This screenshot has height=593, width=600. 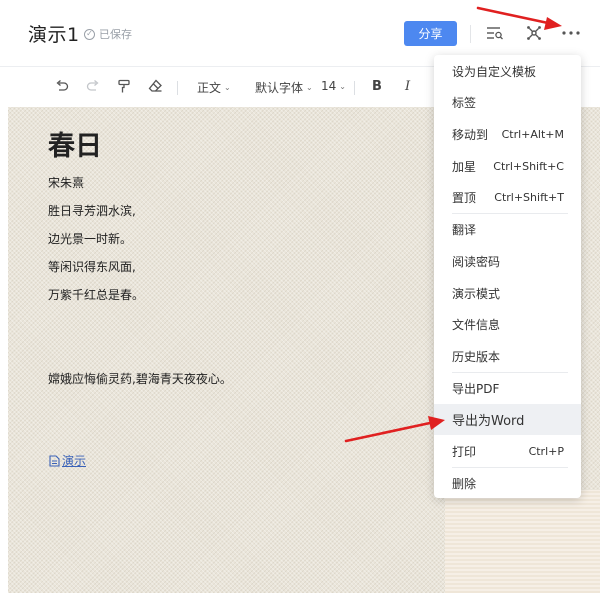 What do you see at coordinates (476, 324) in the screenshot?
I see `menu-item-label: 文件信息` at bounding box center [476, 324].